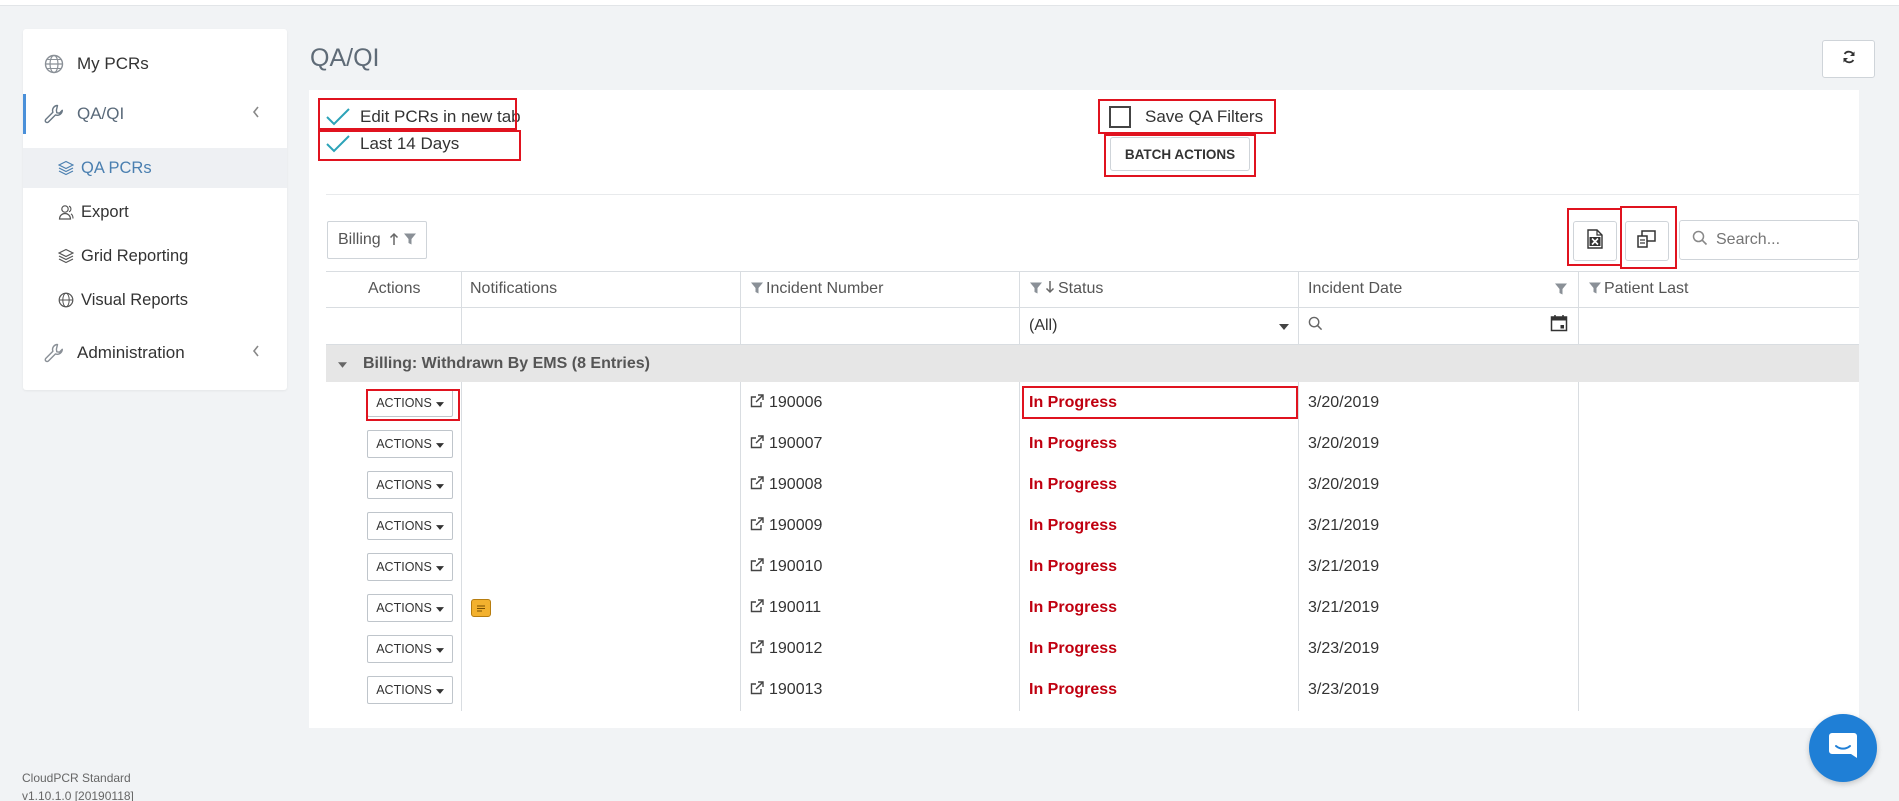 Image resolution: width=1899 pixels, height=801 pixels. Describe the element at coordinates (786, 402) in the screenshot. I see `incident-number-cell: 190006` at that location.